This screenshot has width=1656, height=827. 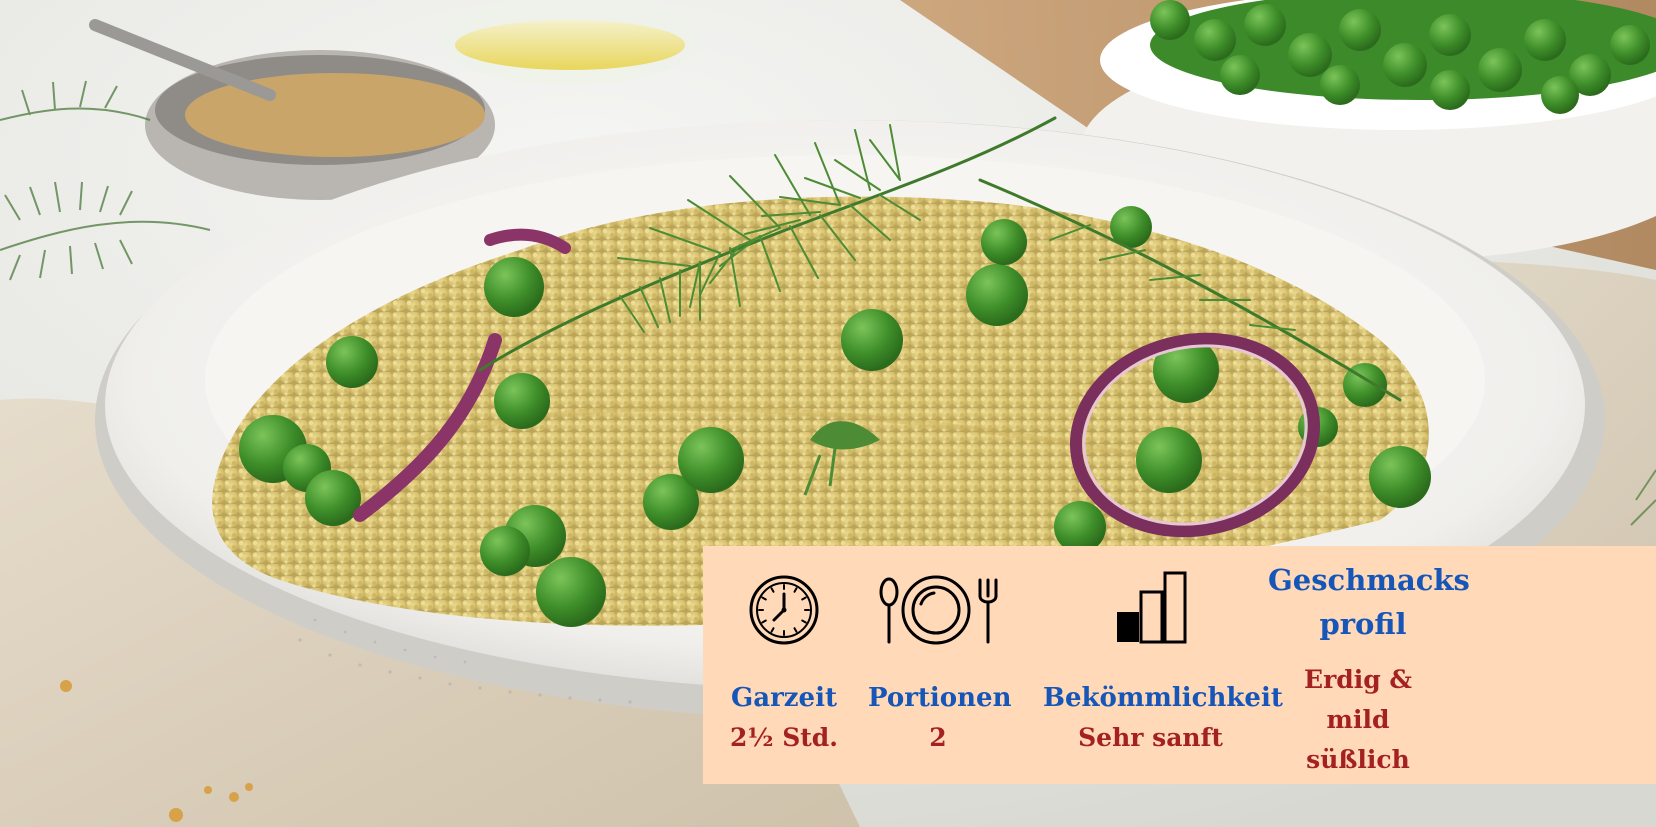 I want to click on taste-profile-item: Geschmacks profil Erdig & mild süßlich, so click(x=1369, y=665).